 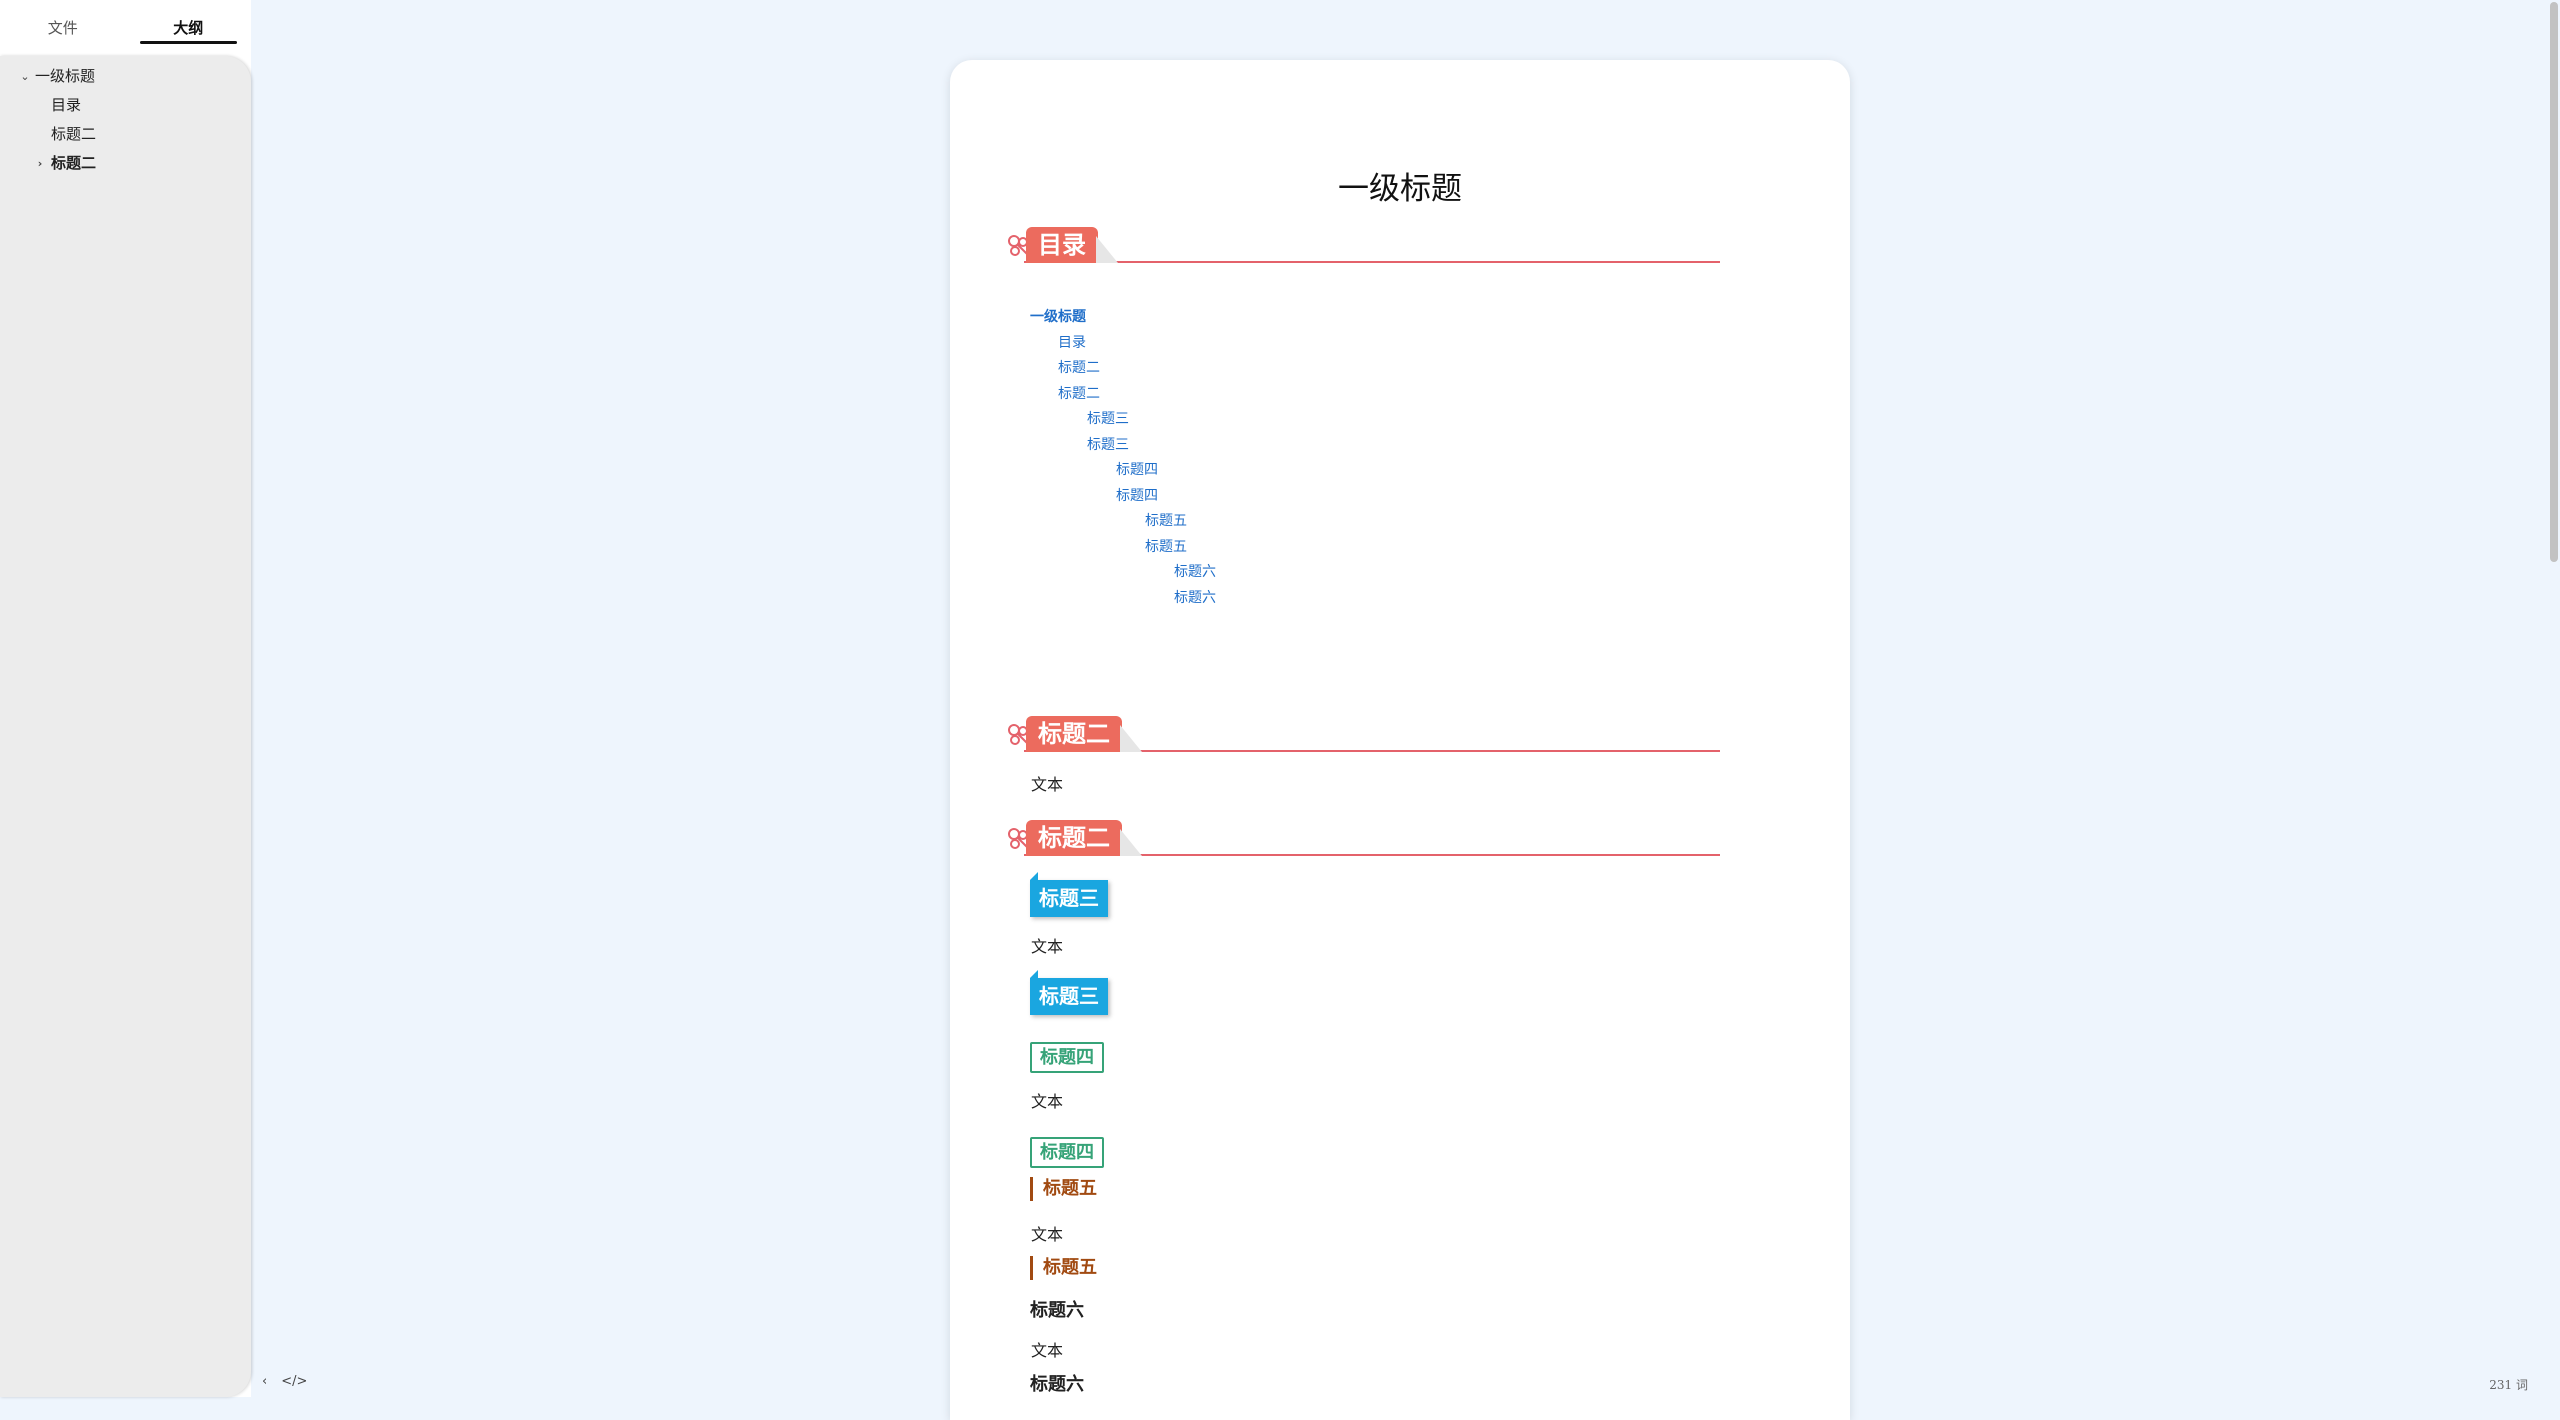 I want to click on tab-files: 文件, so click(x=63, y=28).